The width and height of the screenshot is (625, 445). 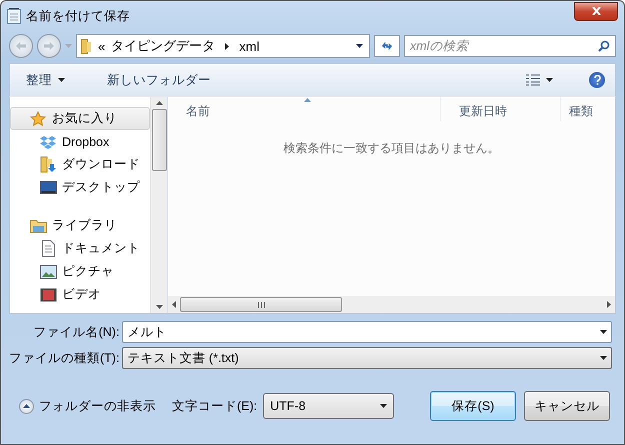 I want to click on refresh-icon, so click(x=387, y=46).